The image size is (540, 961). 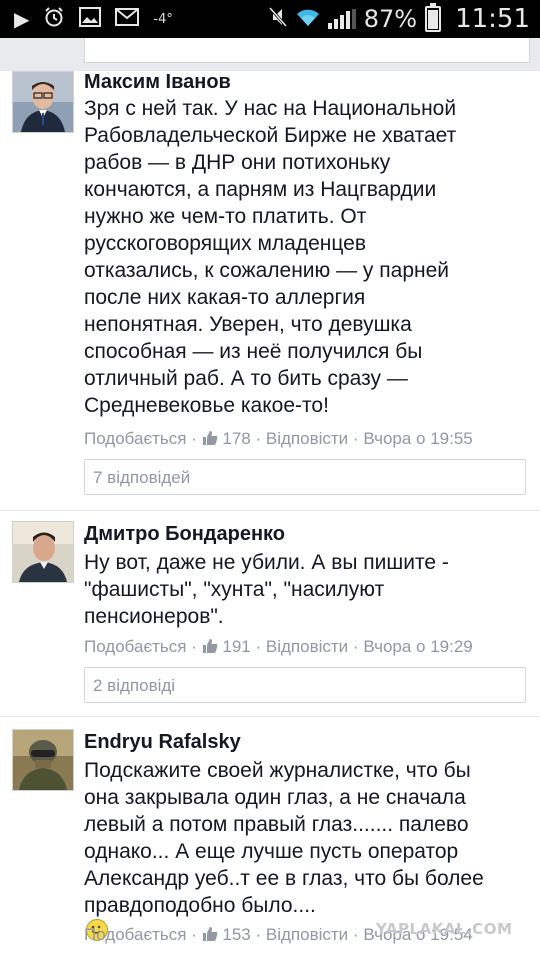 What do you see at coordinates (492, 19) in the screenshot?
I see `clock-time: 11:51` at bounding box center [492, 19].